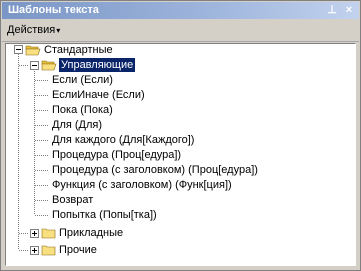 This screenshot has width=361, height=271. I want to click on tree-node-template: Если (Если), so click(82, 80).